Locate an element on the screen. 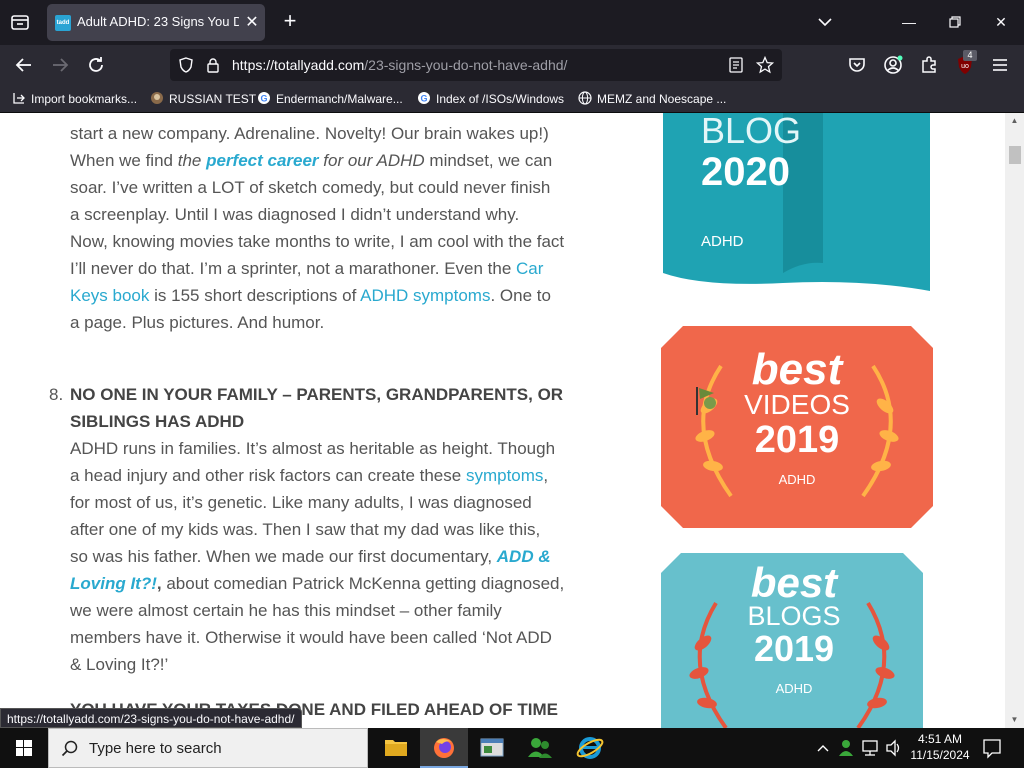  reload-button is located at coordinates (96, 65).